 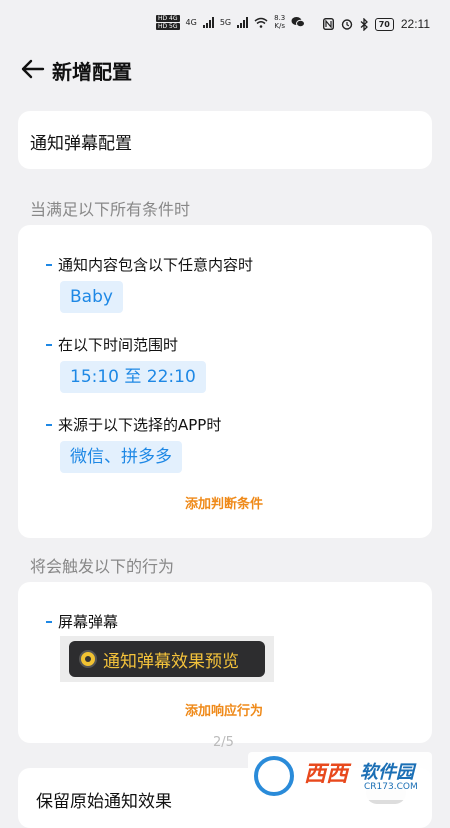 I want to click on preview-app-icon, so click(x=88, y=659).